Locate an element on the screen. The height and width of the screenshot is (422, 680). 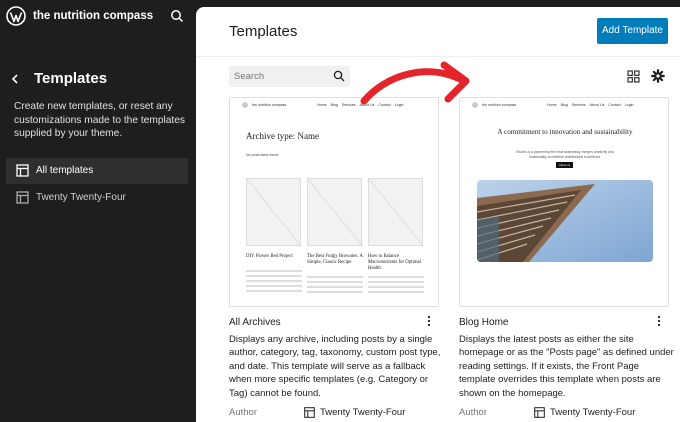
preview-note: No posts were found. is located at coordinates (263, 155).